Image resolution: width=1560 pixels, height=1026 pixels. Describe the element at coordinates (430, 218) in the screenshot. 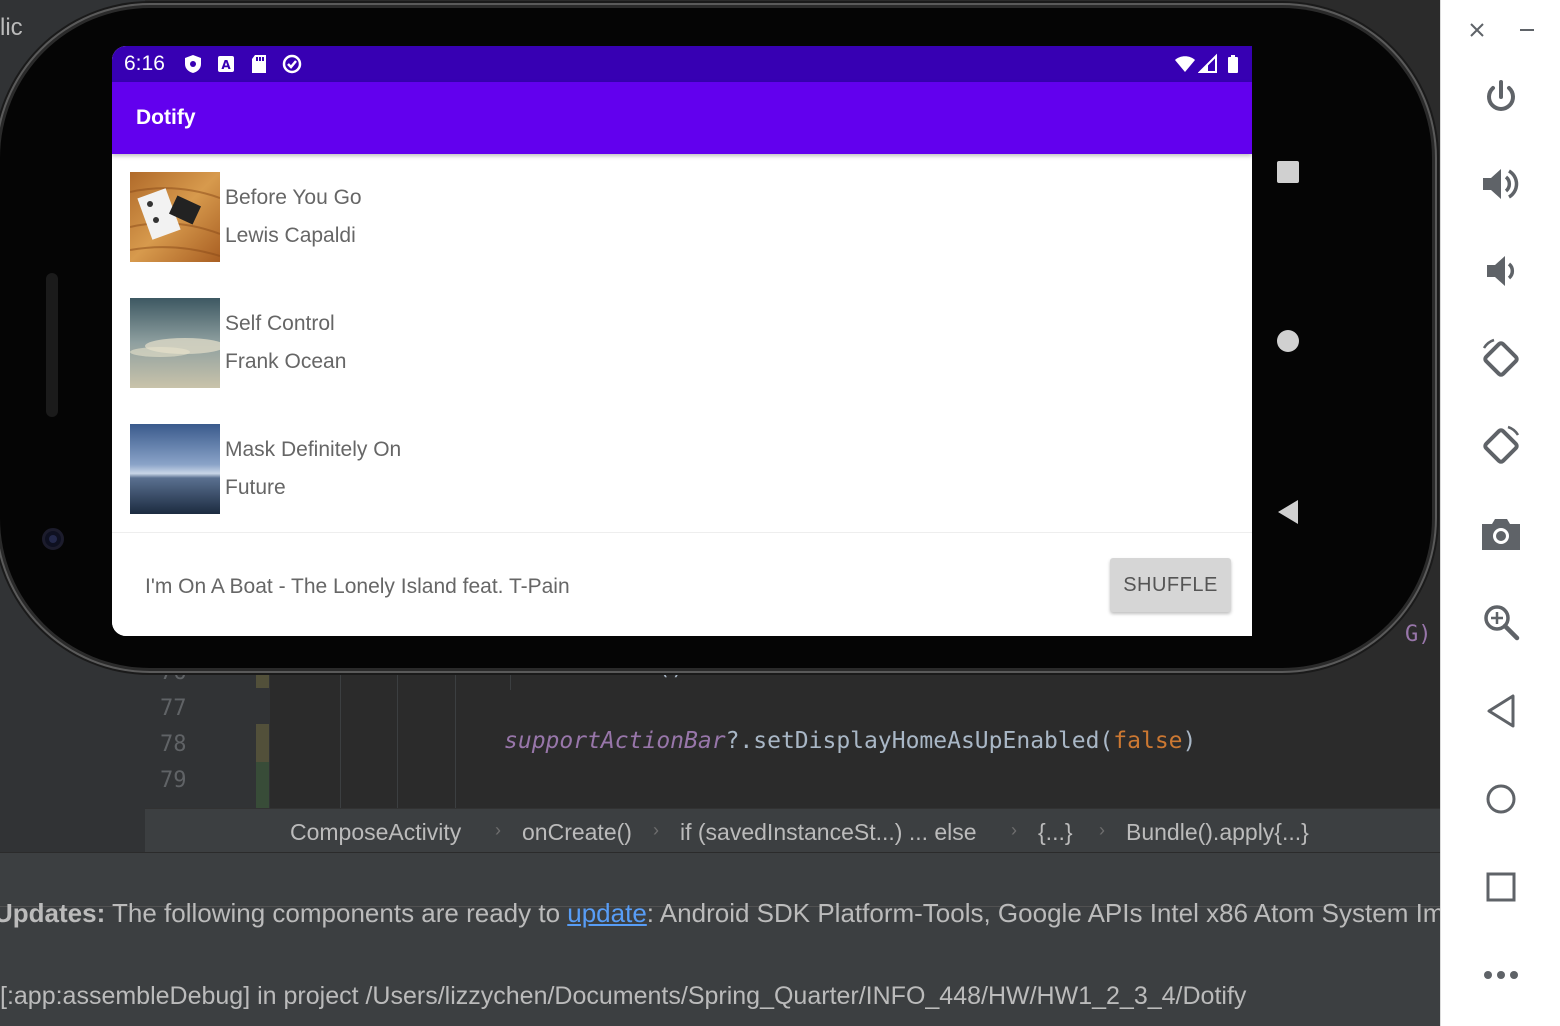

I see `list-item: Before You Go Lewis Capaldi` at that location.